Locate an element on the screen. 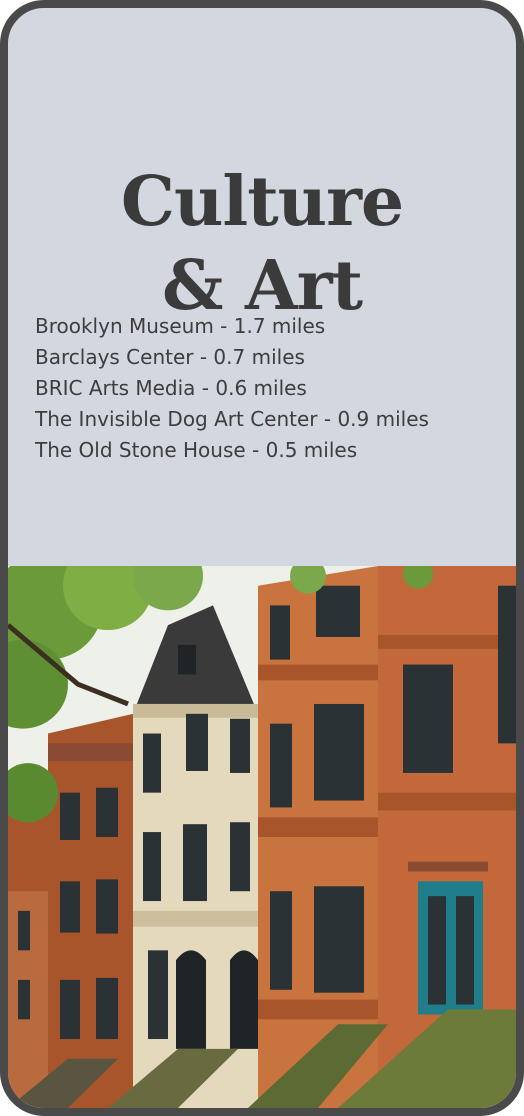  list-item: The Invisible Dog Art Center - 0.9 miles is located at coordinates (232, 419).